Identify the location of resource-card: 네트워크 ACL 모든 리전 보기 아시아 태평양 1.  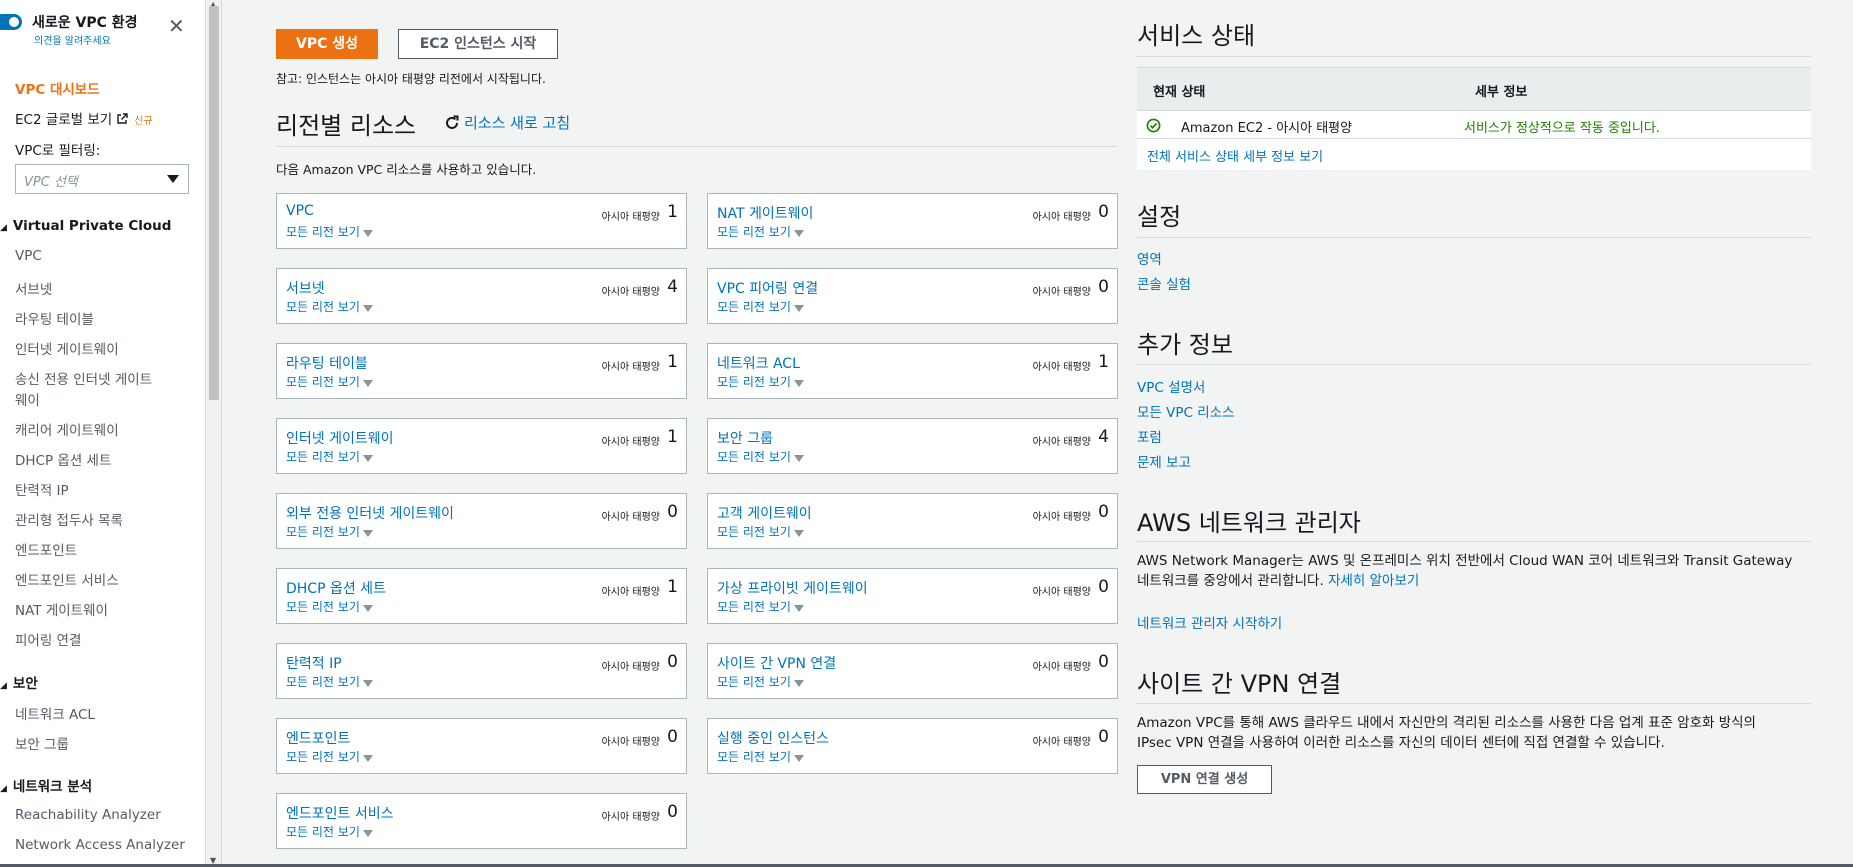
(912, 371).